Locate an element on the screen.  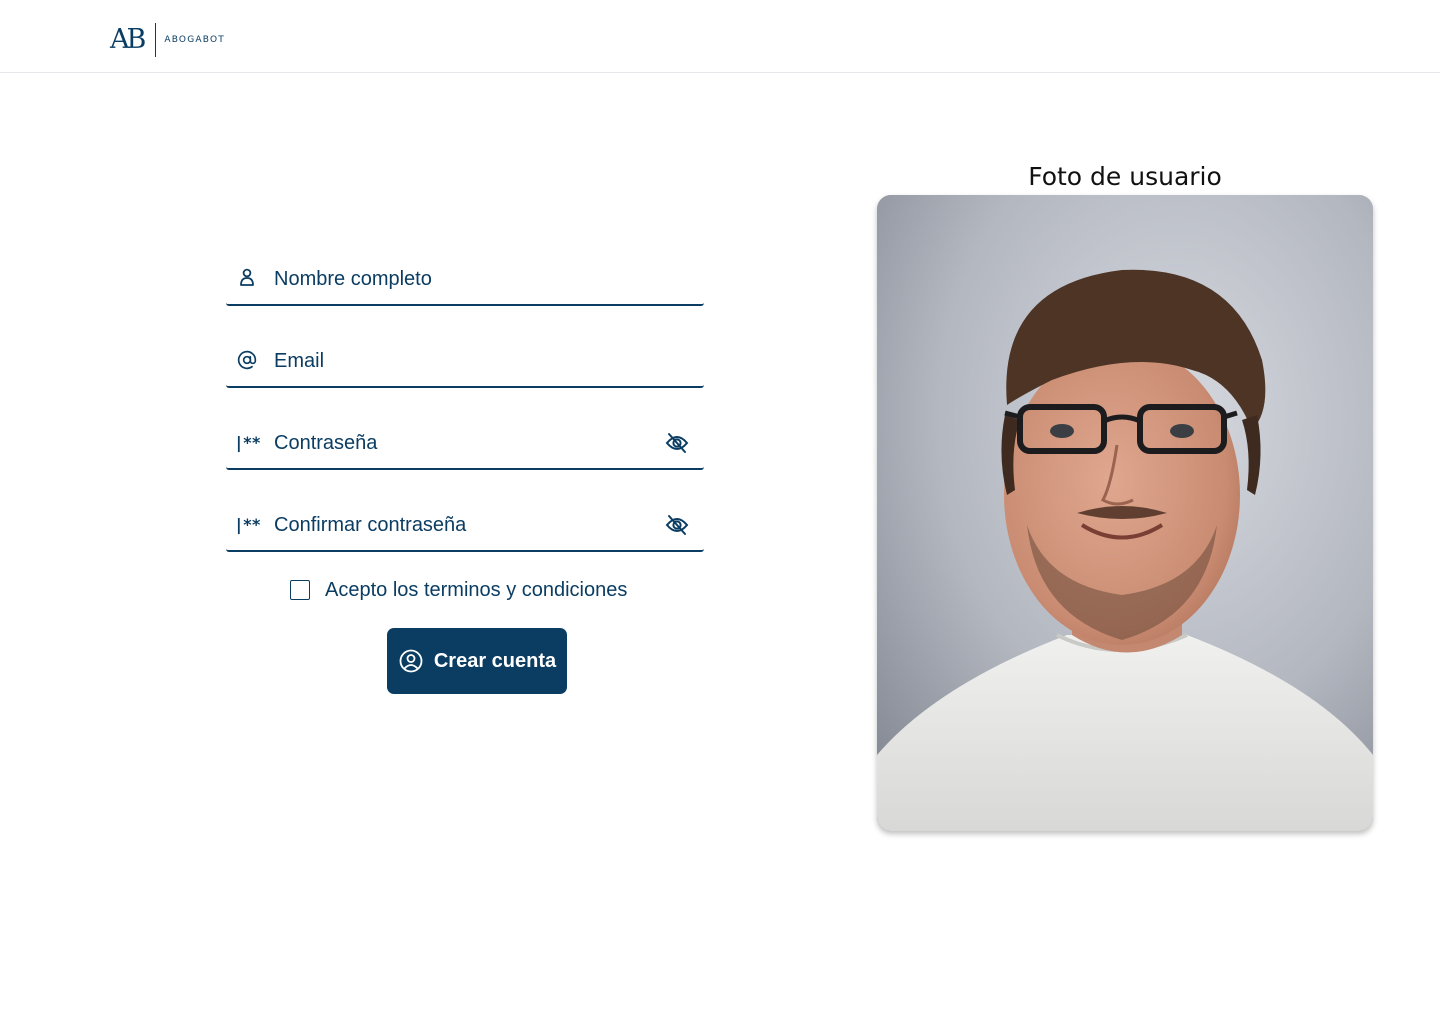
create-account-button: Crear cuenta is located at coordinates (477, 661).